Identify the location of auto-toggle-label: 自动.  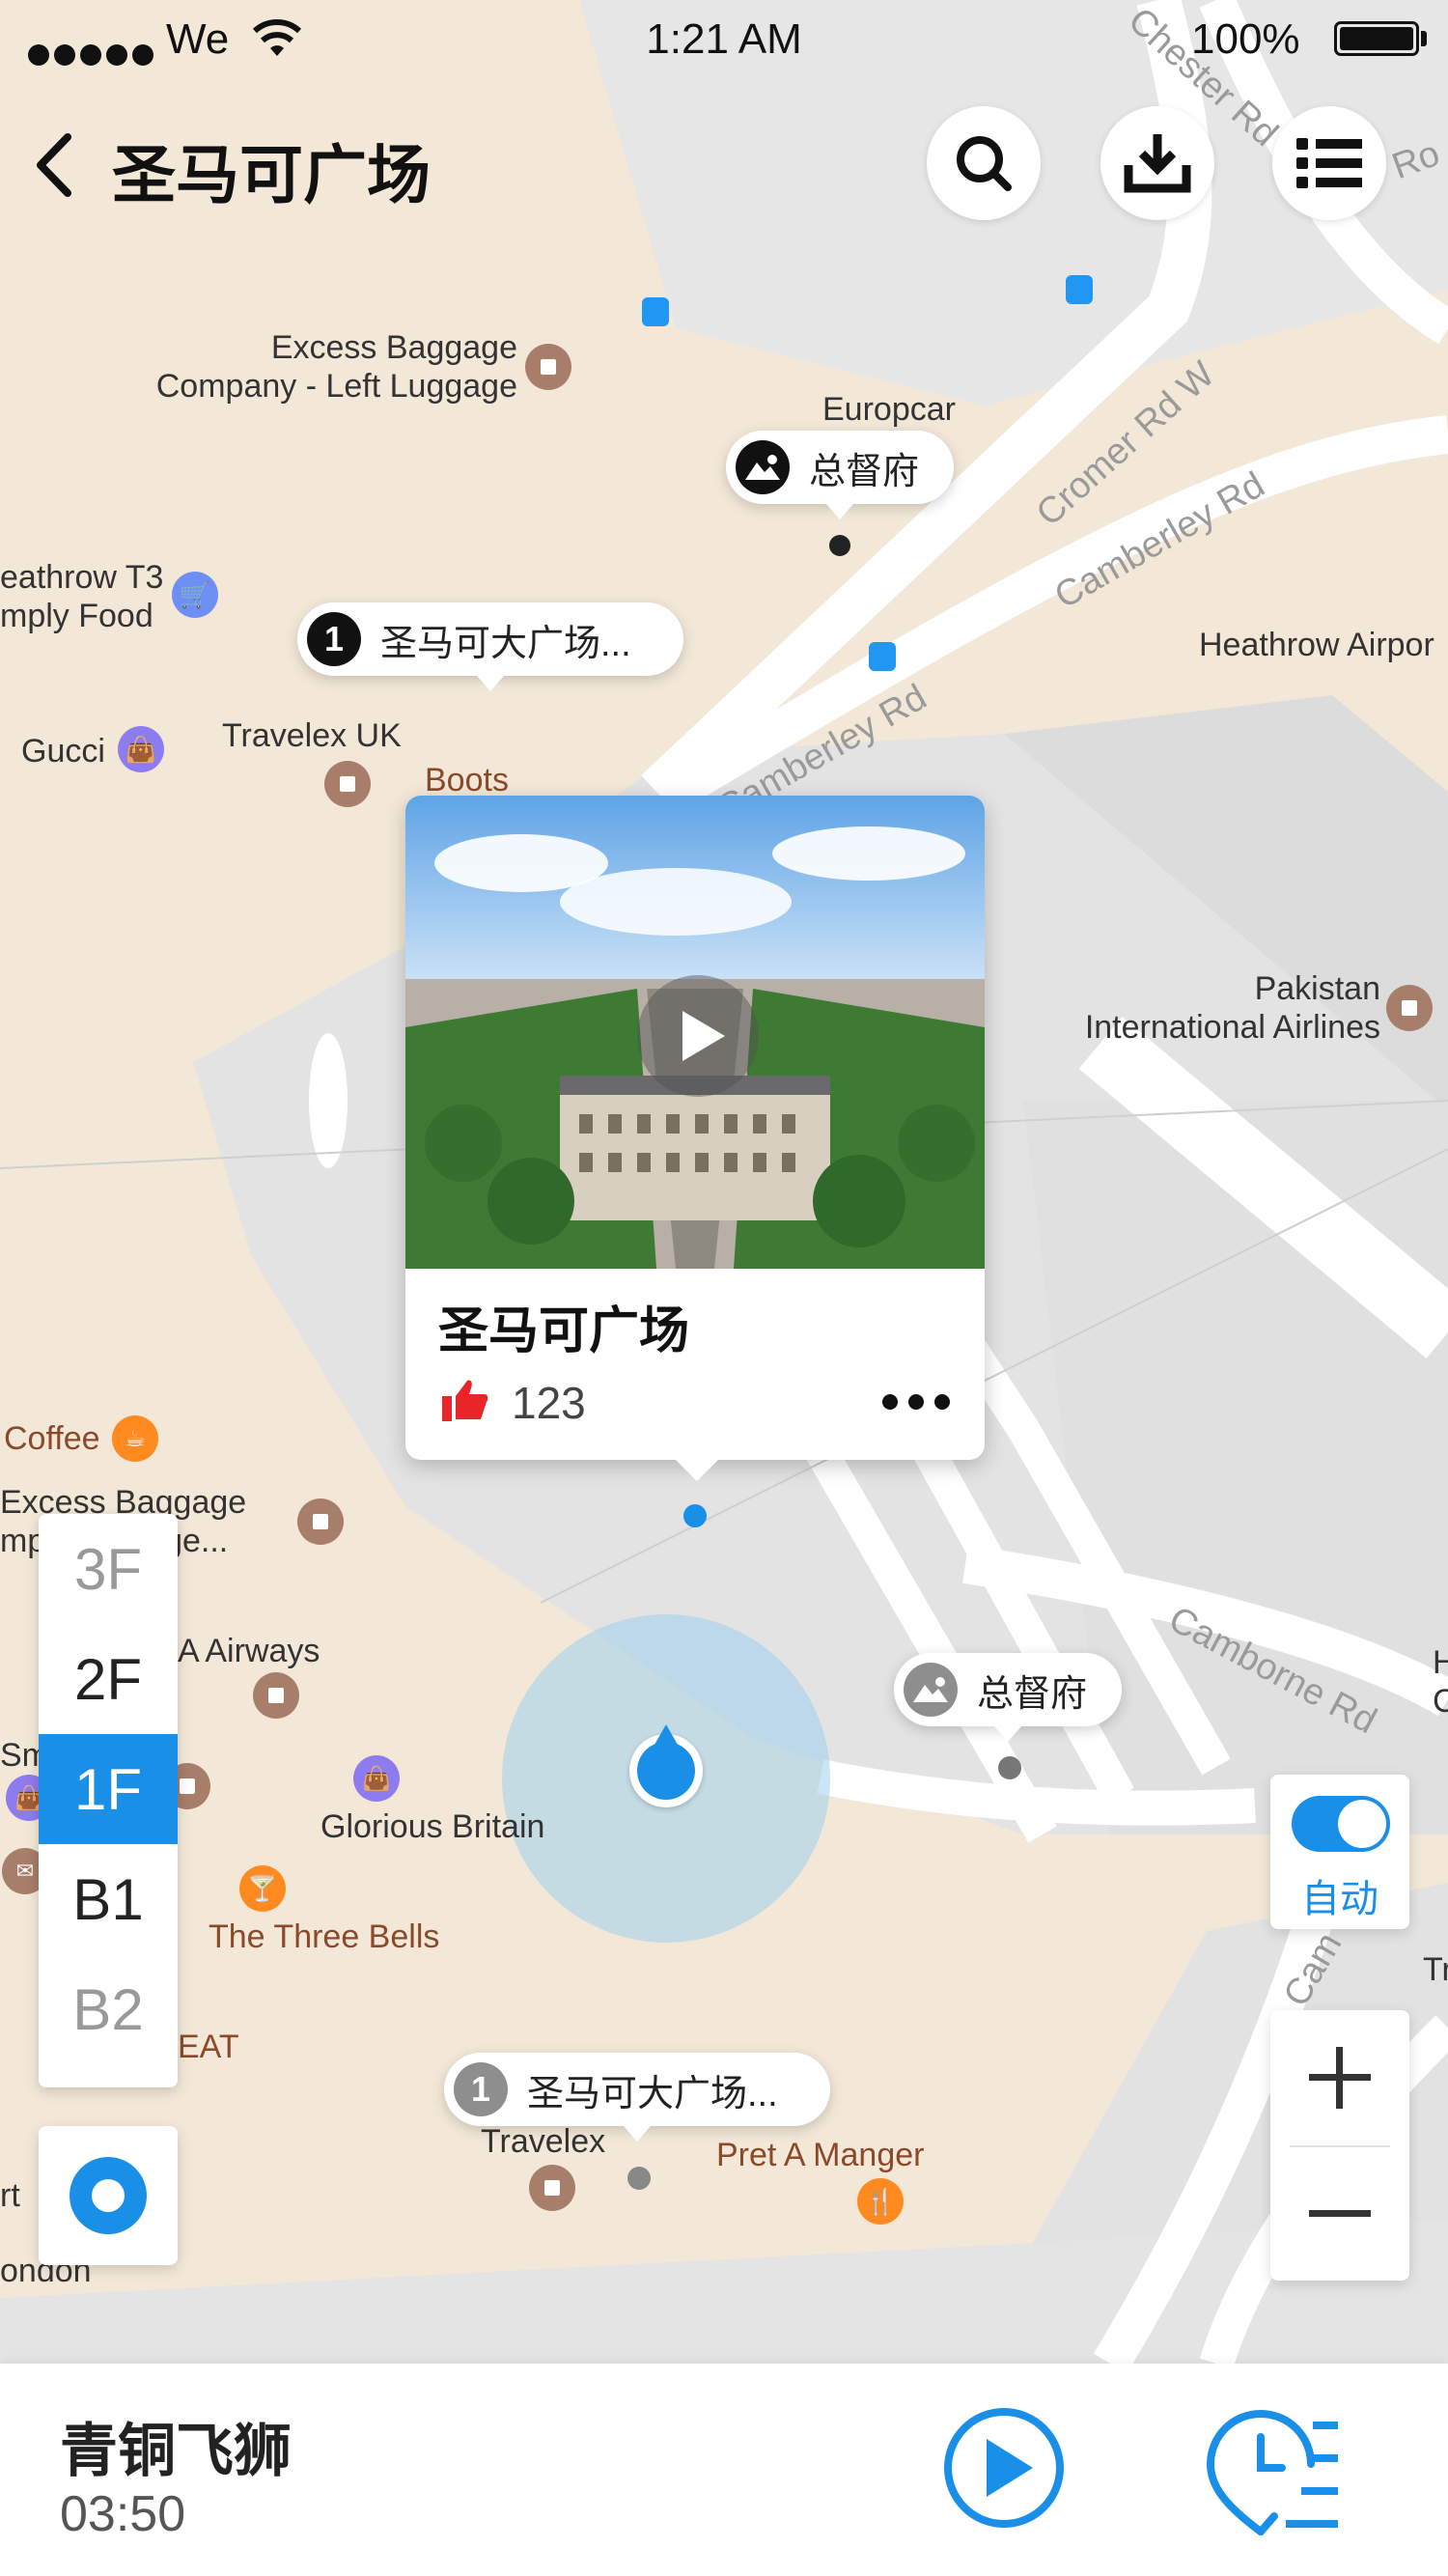
(1340, 1899).